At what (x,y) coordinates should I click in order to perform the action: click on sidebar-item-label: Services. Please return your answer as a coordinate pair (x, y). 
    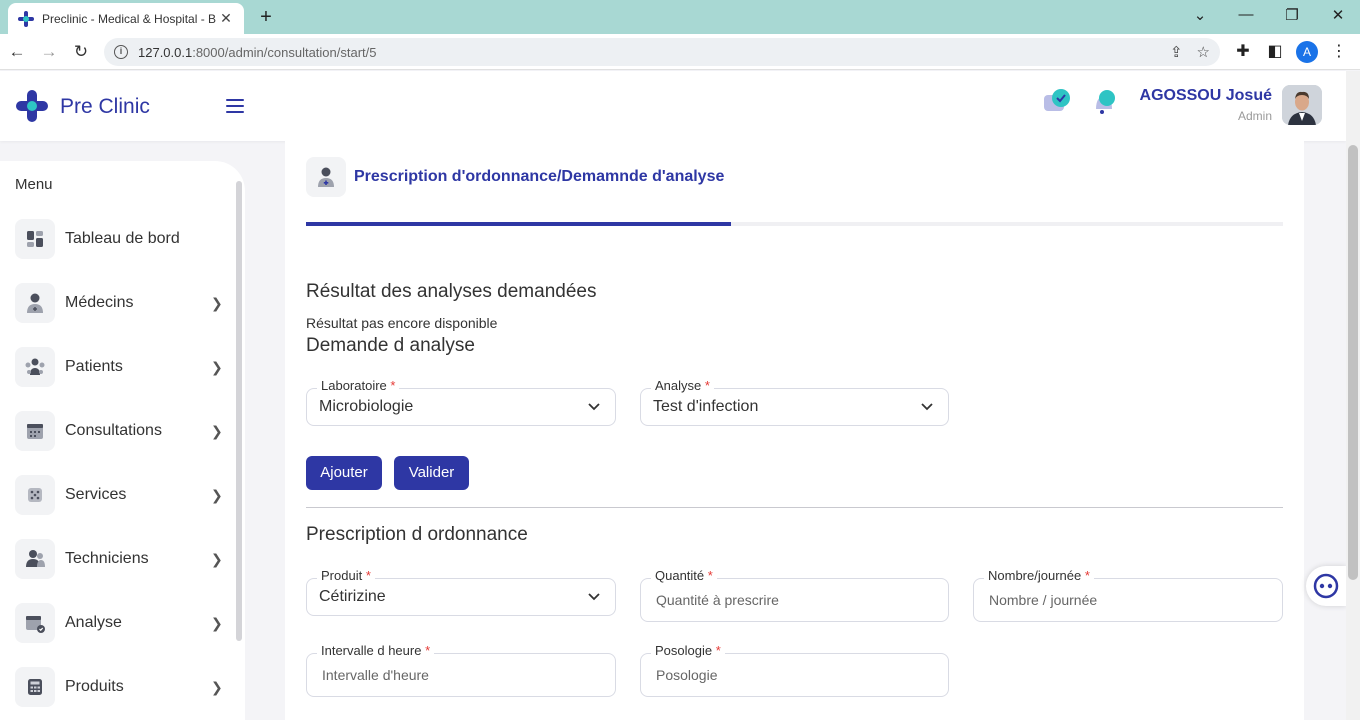
    Looking at the image, I should click on (96, 494).